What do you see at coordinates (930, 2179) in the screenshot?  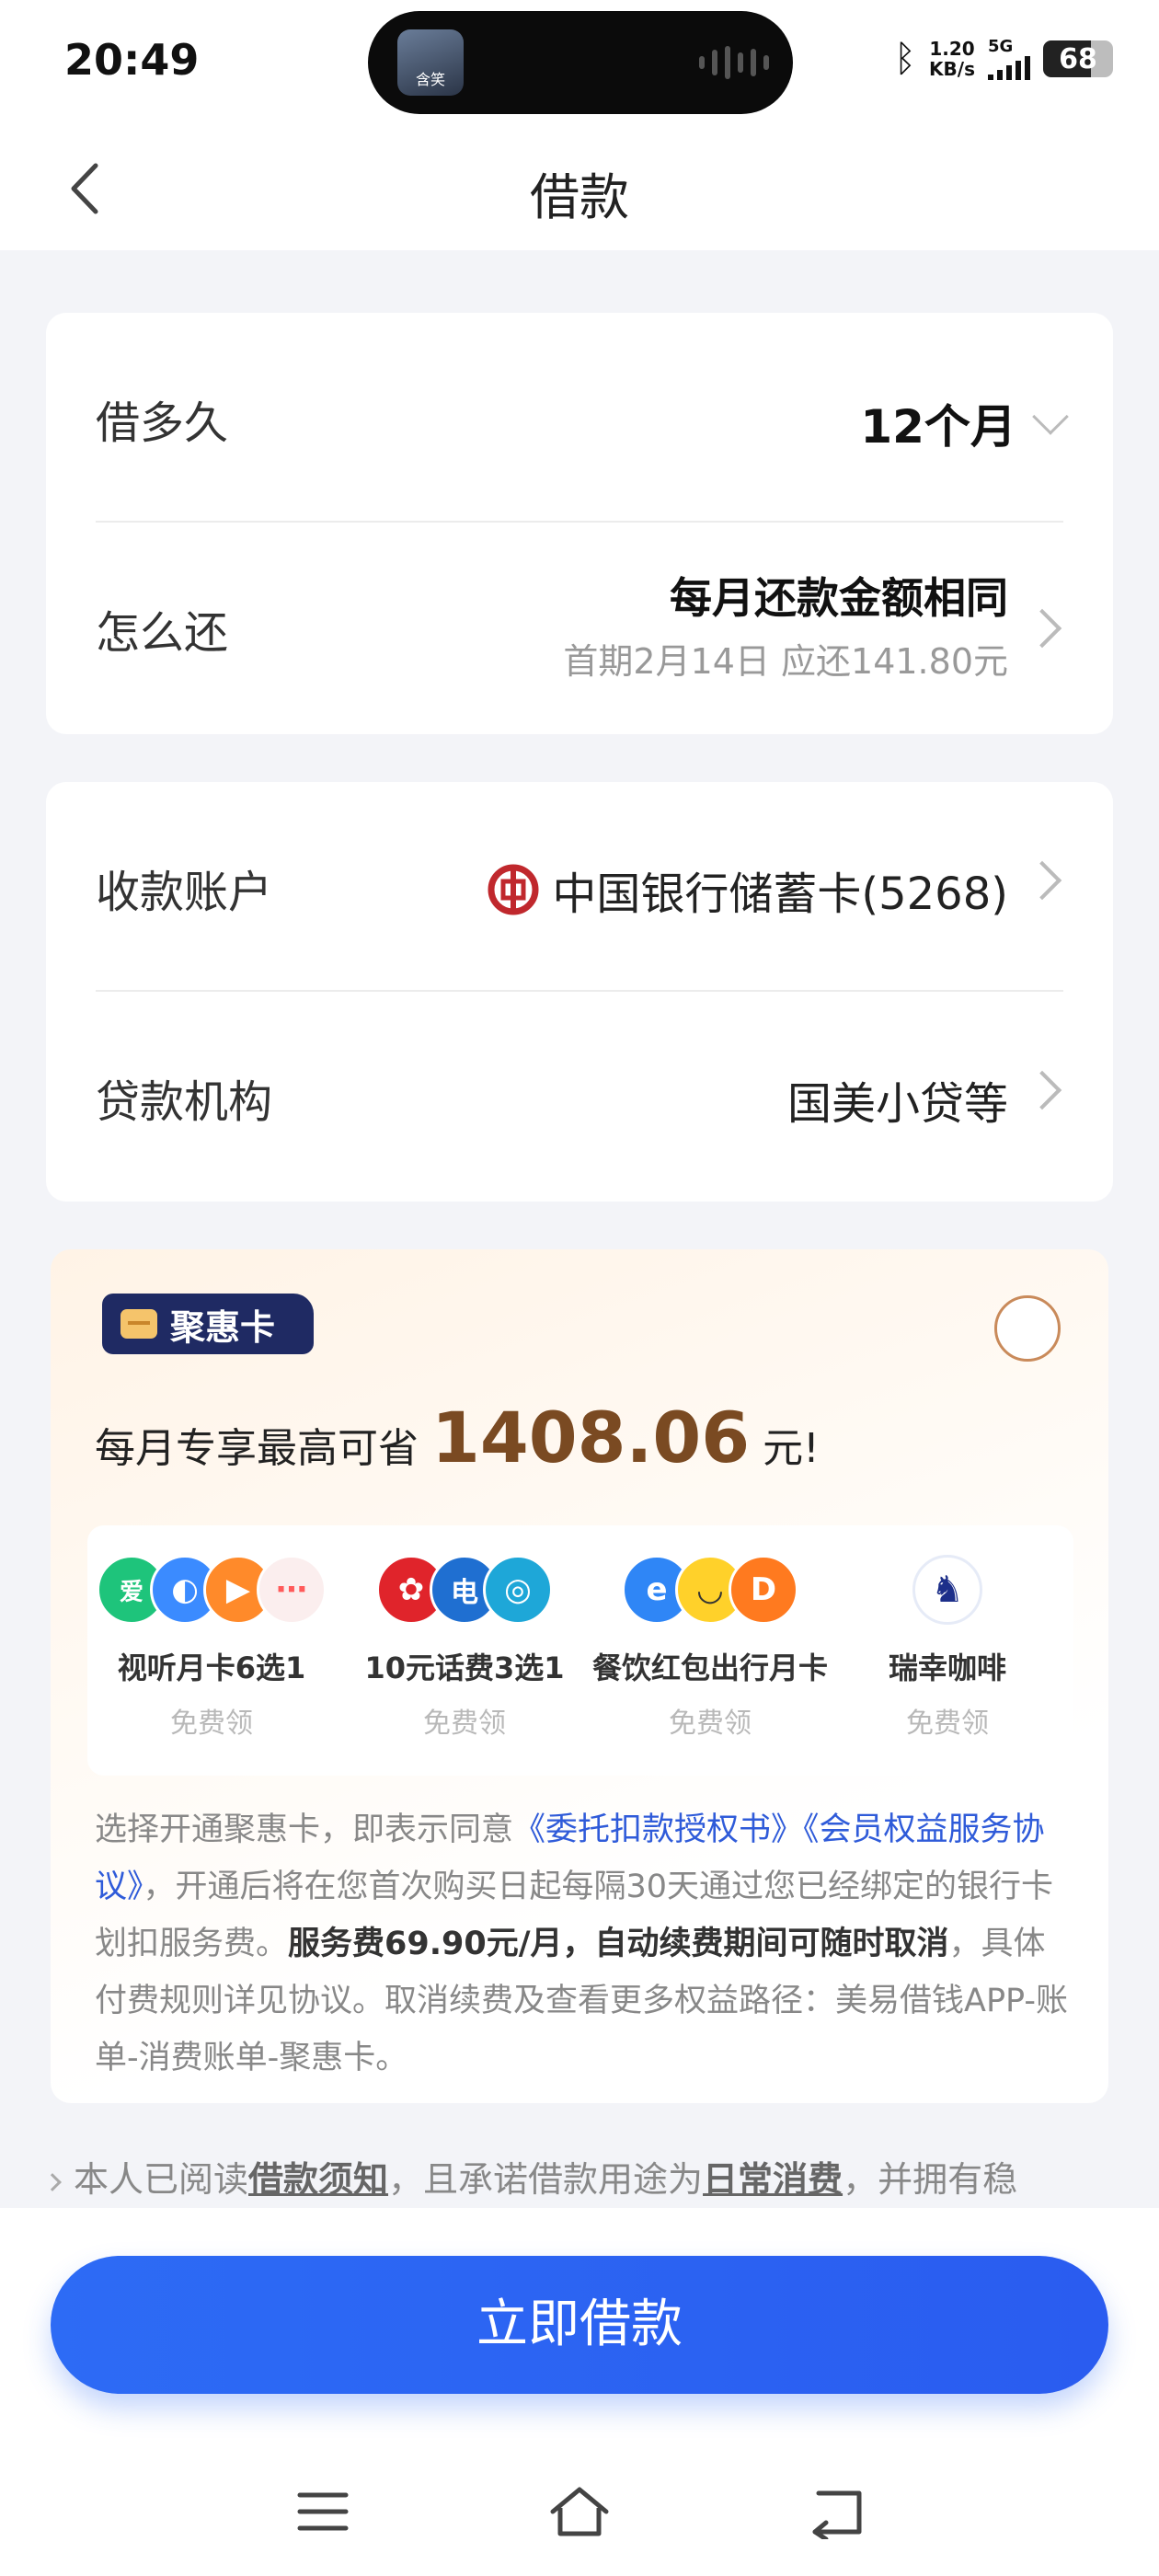 I see `agreement-text: ，并拥有稳` at bounding box center [930, 2179].